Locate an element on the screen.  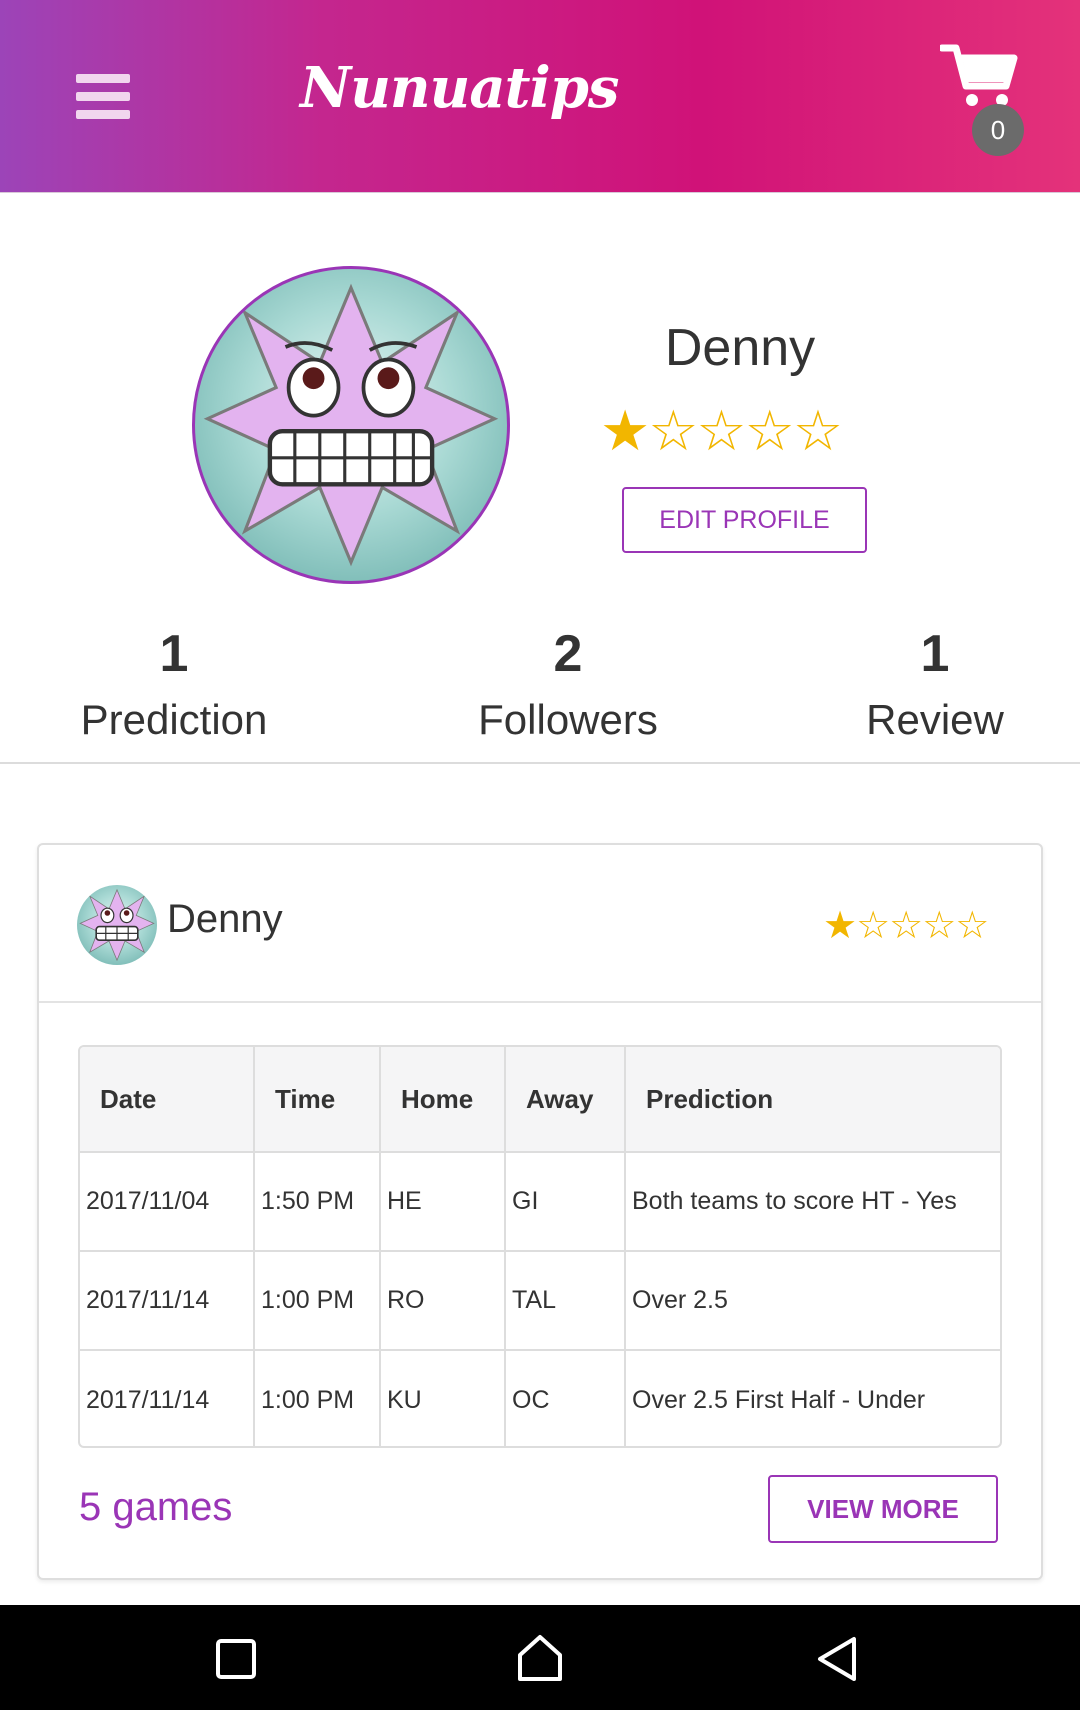
column-header-time: Time is located at coordinates (317, 1099).